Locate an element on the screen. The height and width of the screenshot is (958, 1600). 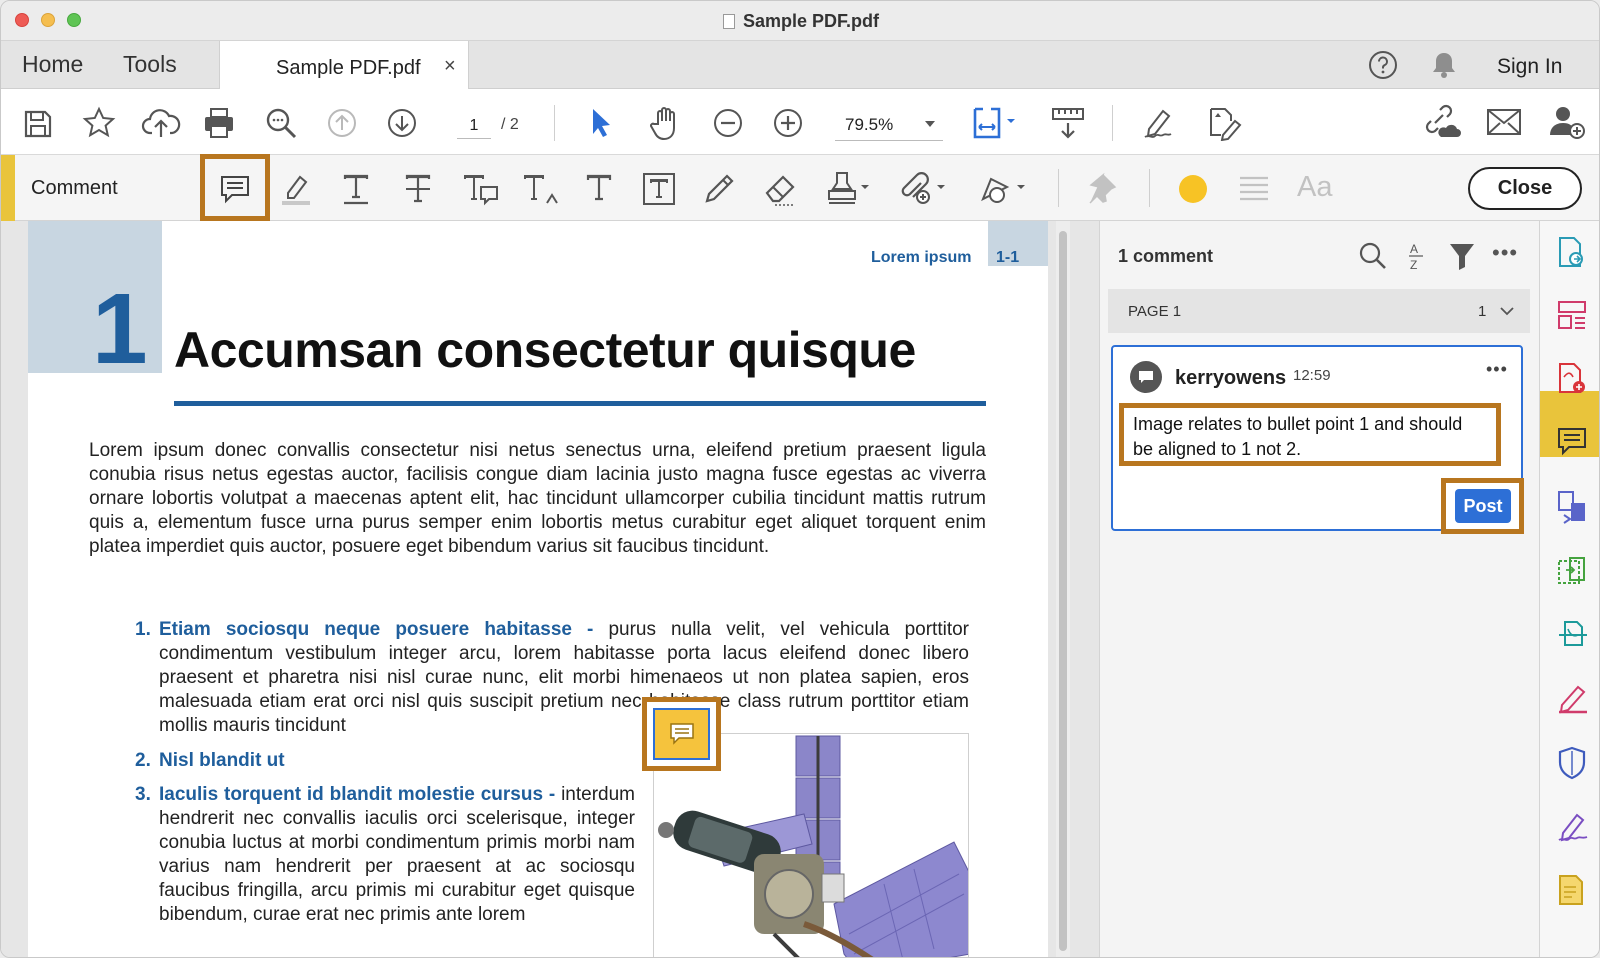
search-icon is located at coordinates (1373, 256).